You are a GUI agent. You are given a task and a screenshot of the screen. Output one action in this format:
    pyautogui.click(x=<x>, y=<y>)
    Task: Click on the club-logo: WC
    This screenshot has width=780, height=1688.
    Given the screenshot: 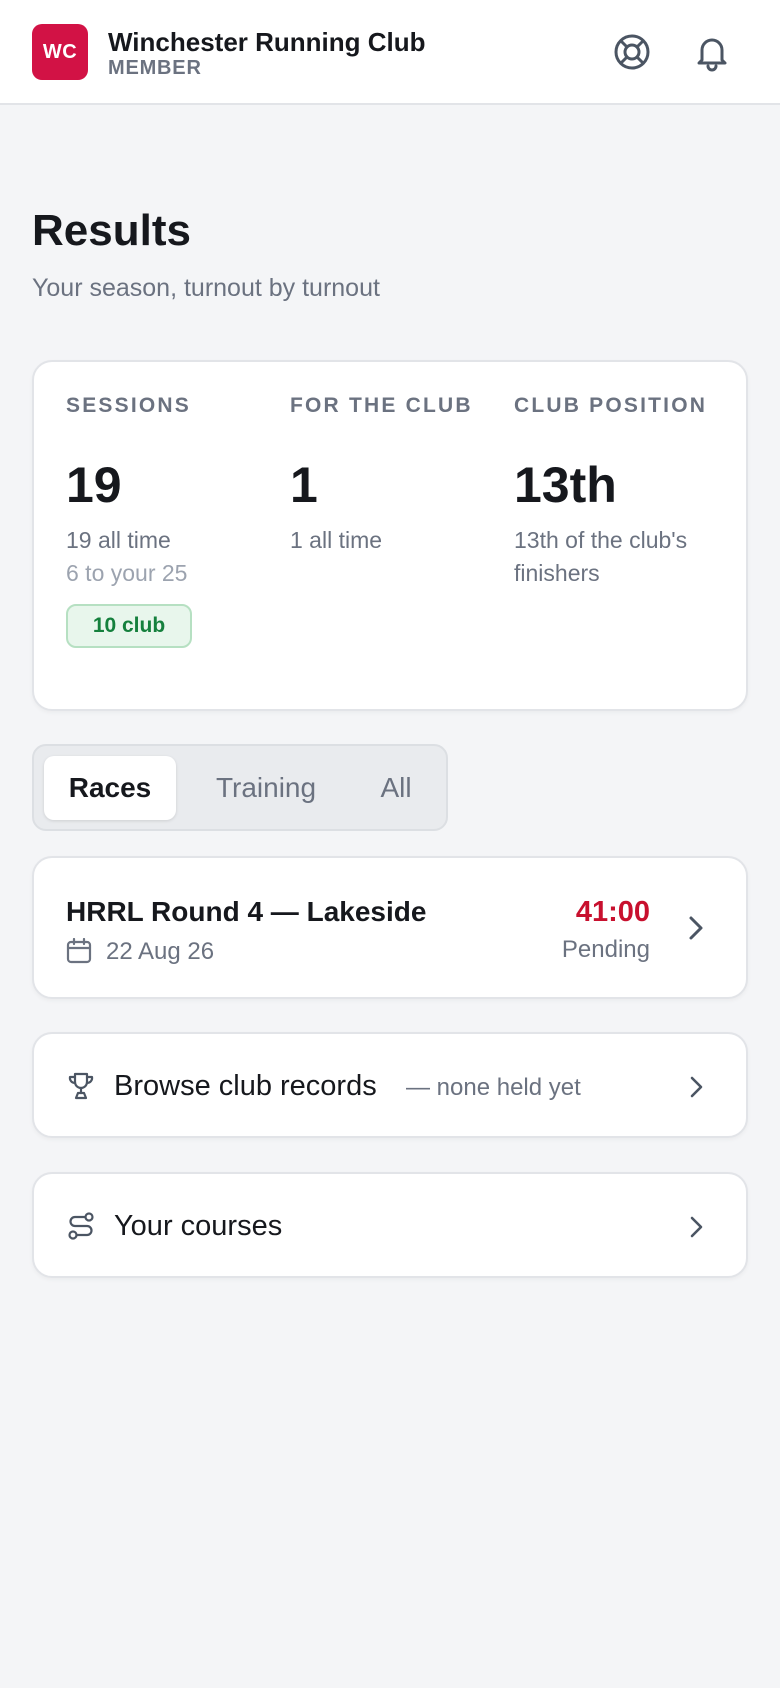 What is the action you would take?
    pyautogui.click(x=60, y=52)
    